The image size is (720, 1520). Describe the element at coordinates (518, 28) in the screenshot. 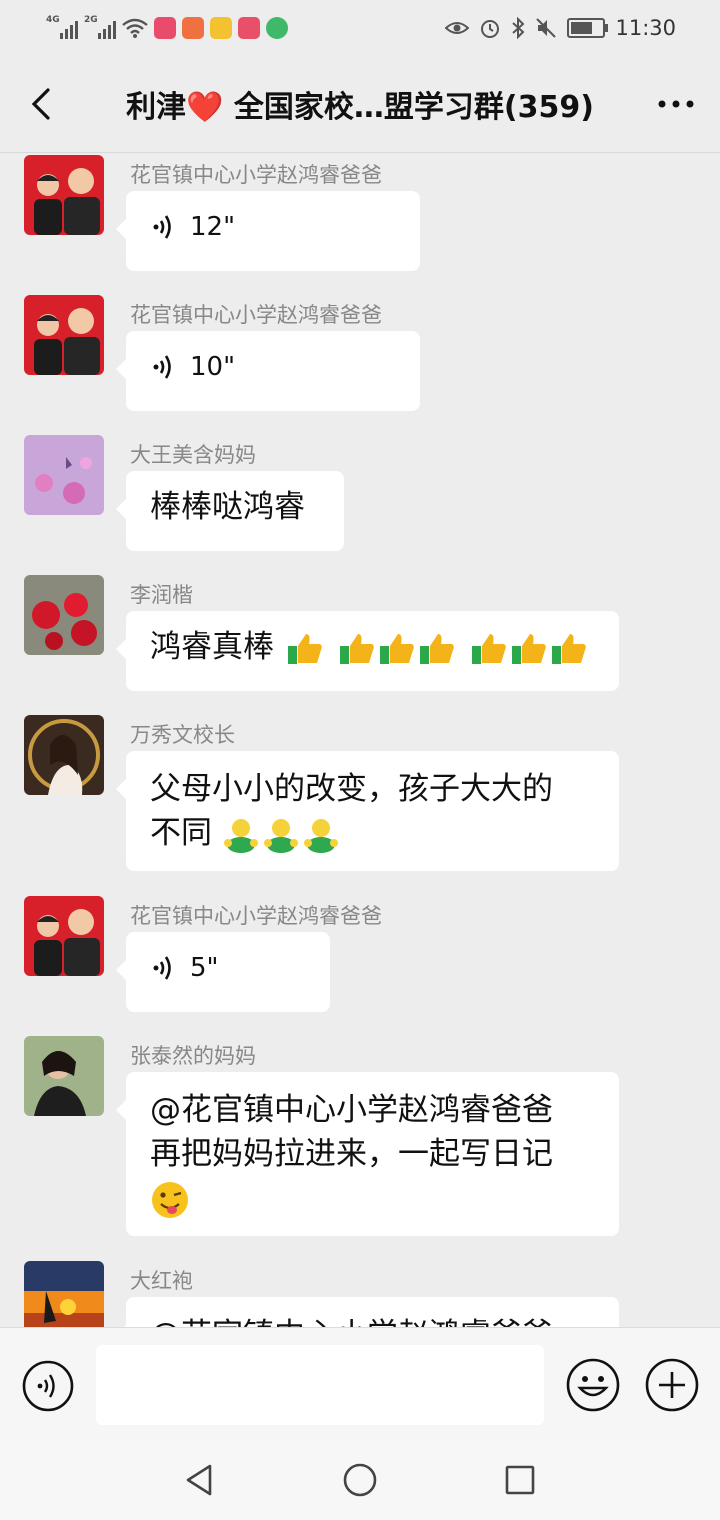

I see `bluetooth-icon` at that location.